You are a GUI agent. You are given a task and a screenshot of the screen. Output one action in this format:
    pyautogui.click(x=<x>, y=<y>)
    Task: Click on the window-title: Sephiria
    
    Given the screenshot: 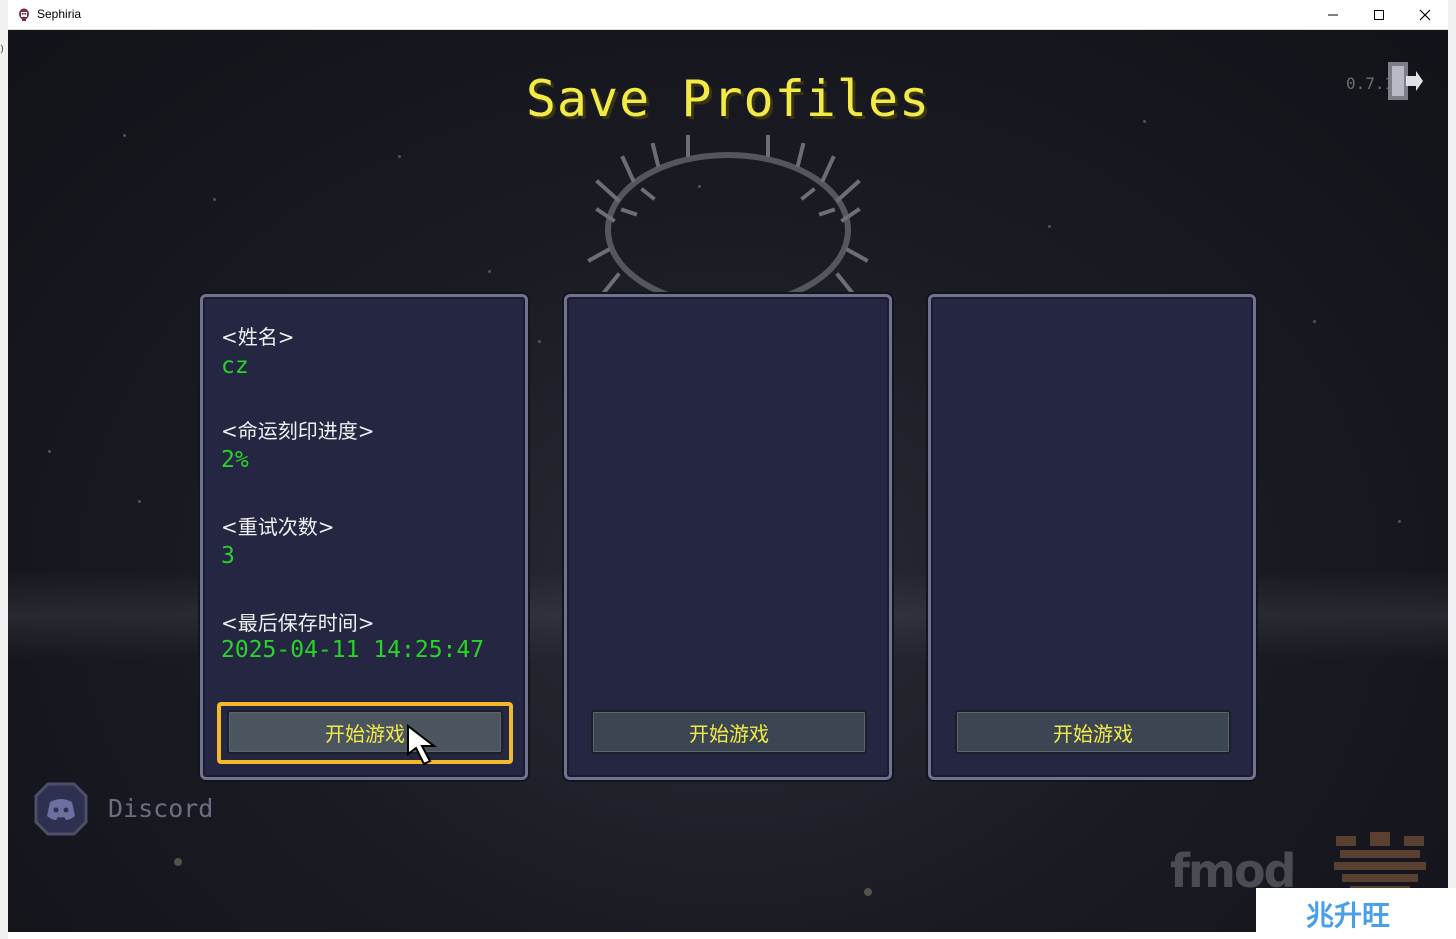 What is the action you would take?
    pyautogui.click(x=59, y=14)
    